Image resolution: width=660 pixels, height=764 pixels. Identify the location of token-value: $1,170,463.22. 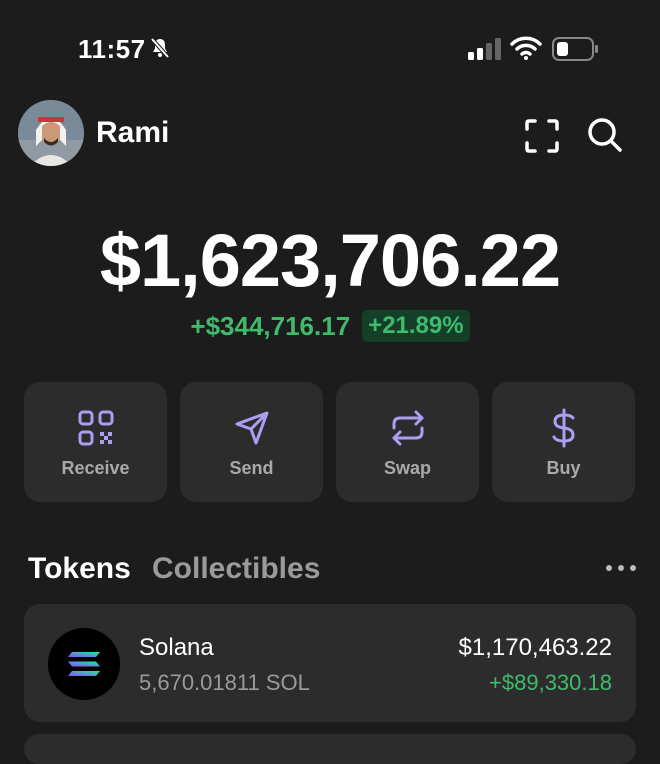
(535, 647).